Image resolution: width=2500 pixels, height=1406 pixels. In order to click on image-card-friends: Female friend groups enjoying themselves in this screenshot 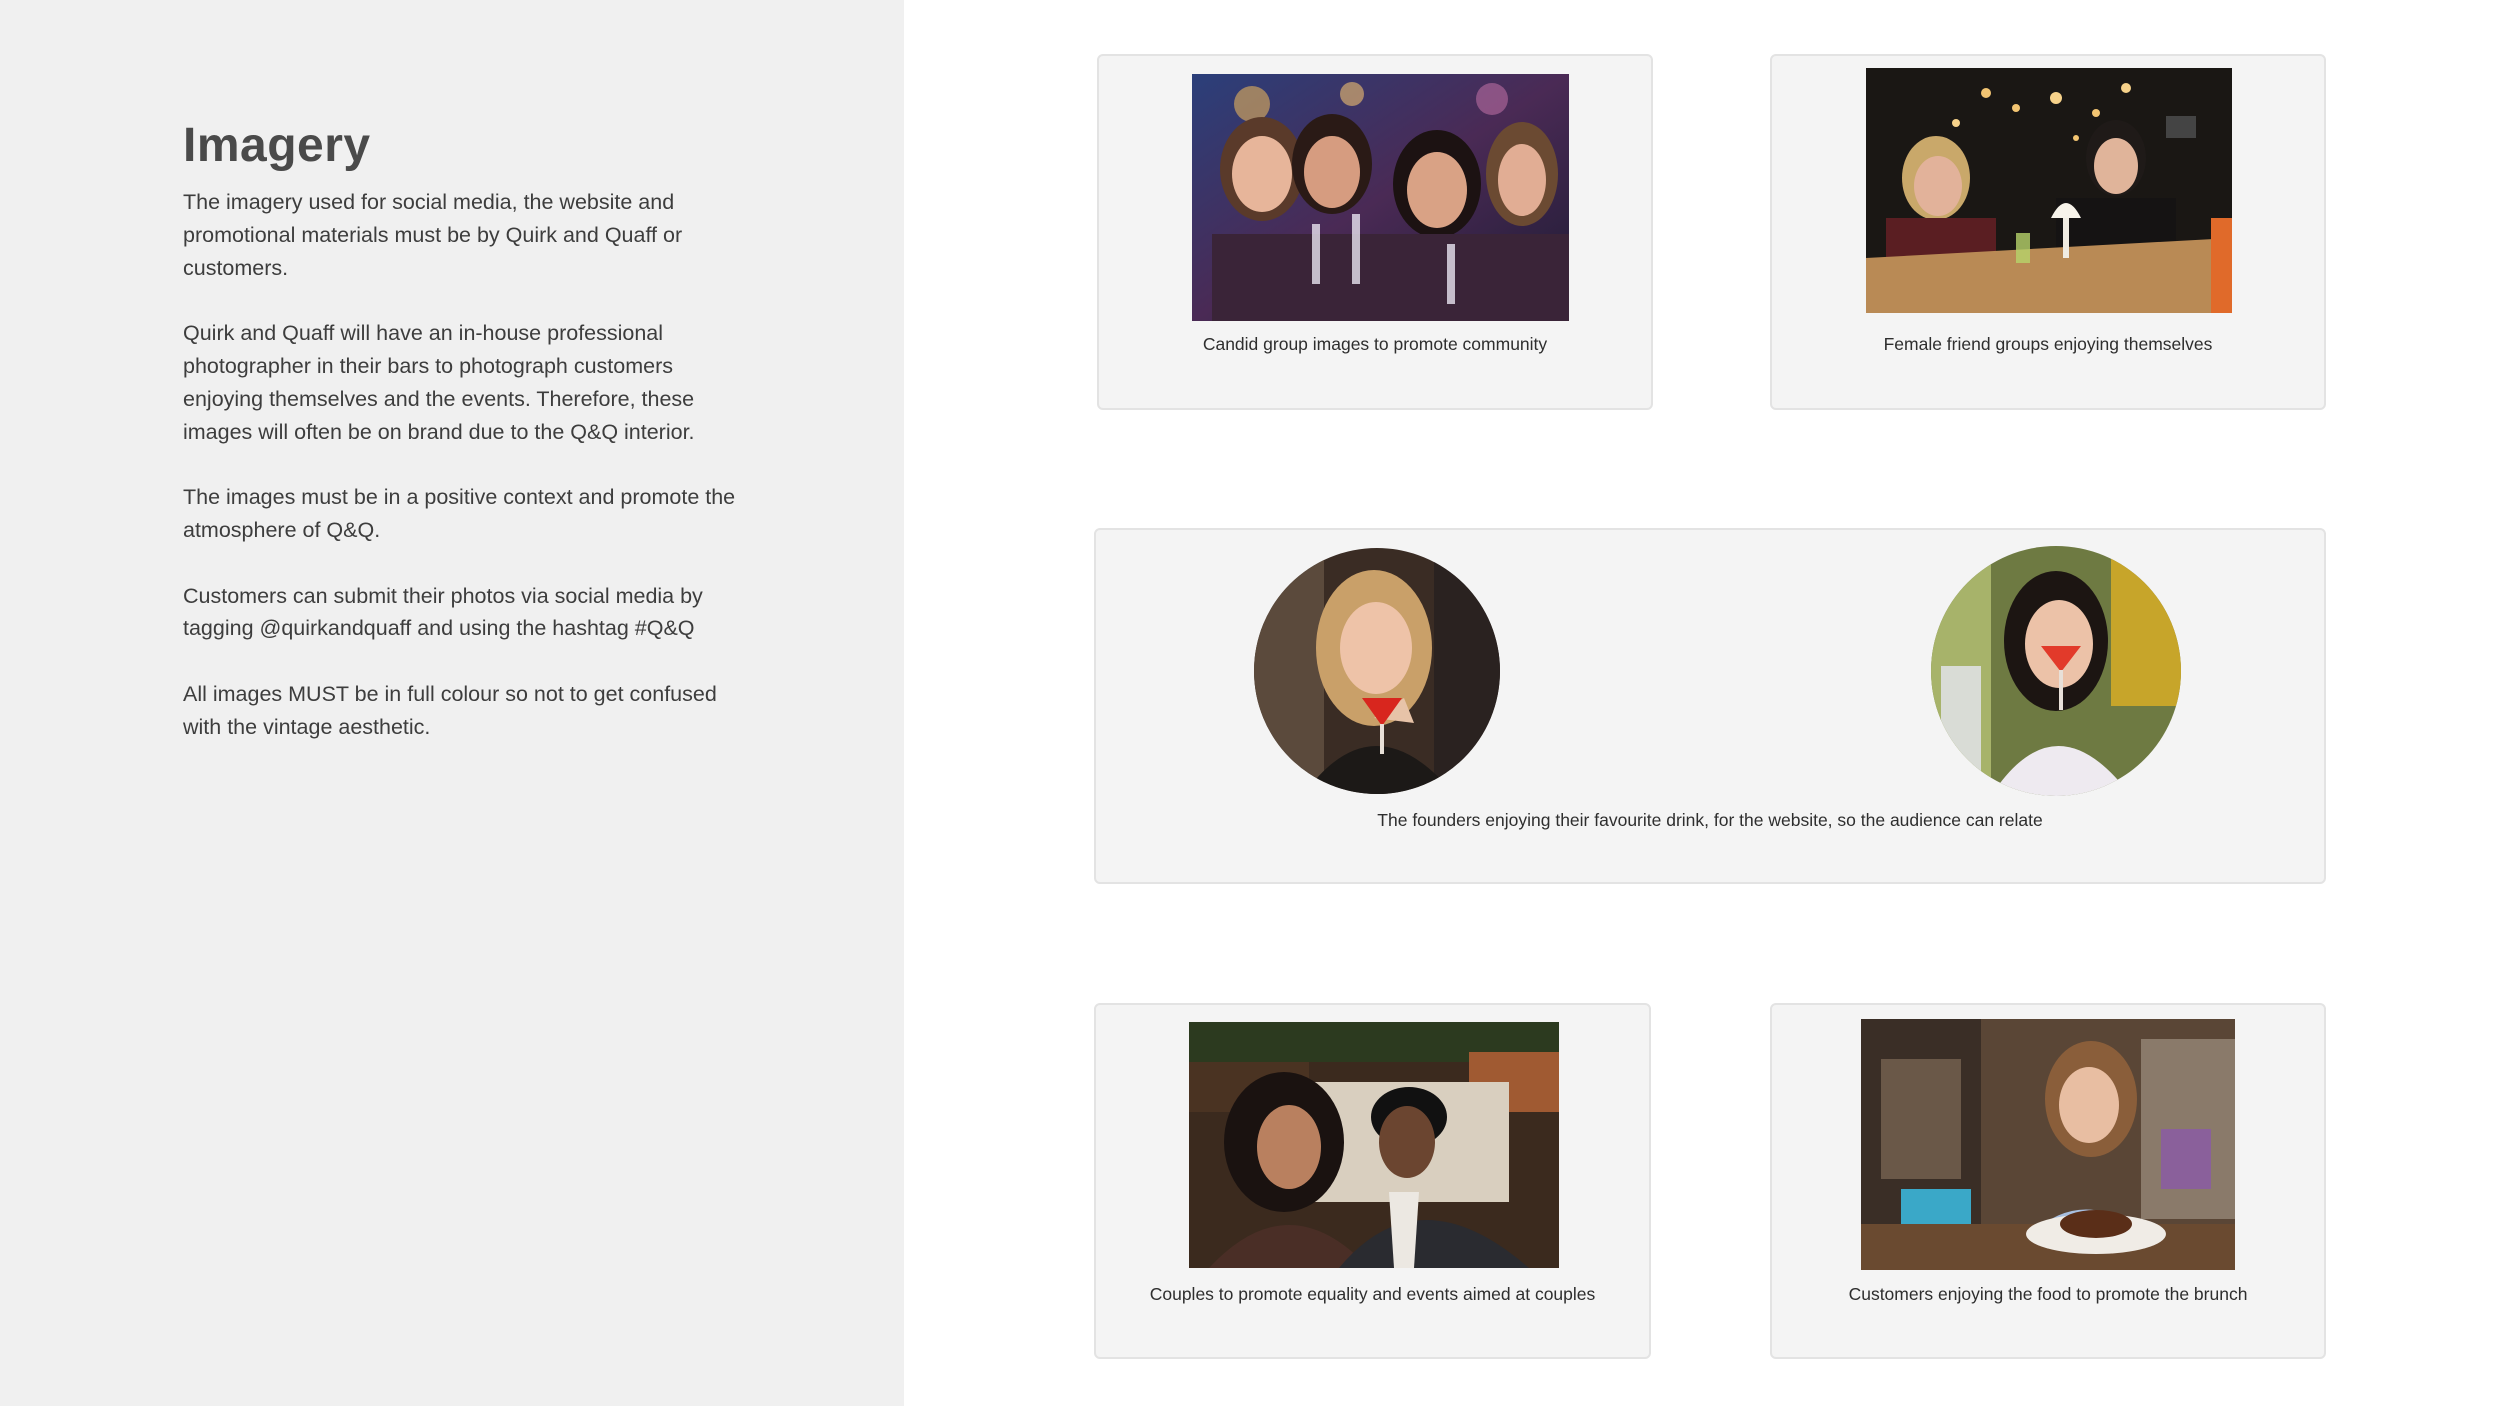, I will do `click(2048, 232)`.